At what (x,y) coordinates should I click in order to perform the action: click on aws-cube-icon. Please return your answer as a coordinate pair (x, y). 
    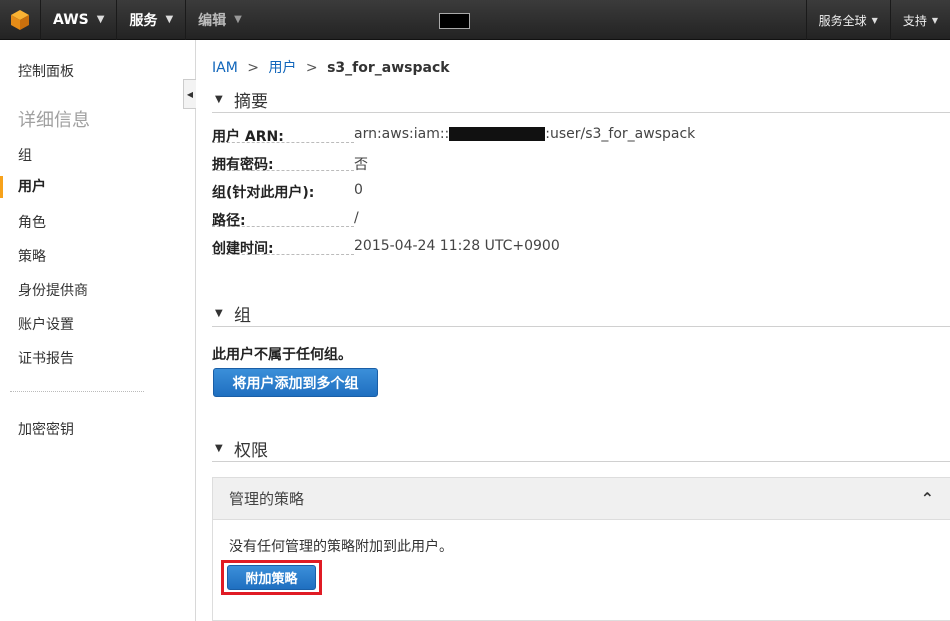
    Looking at the image, I should click on (20, 20).